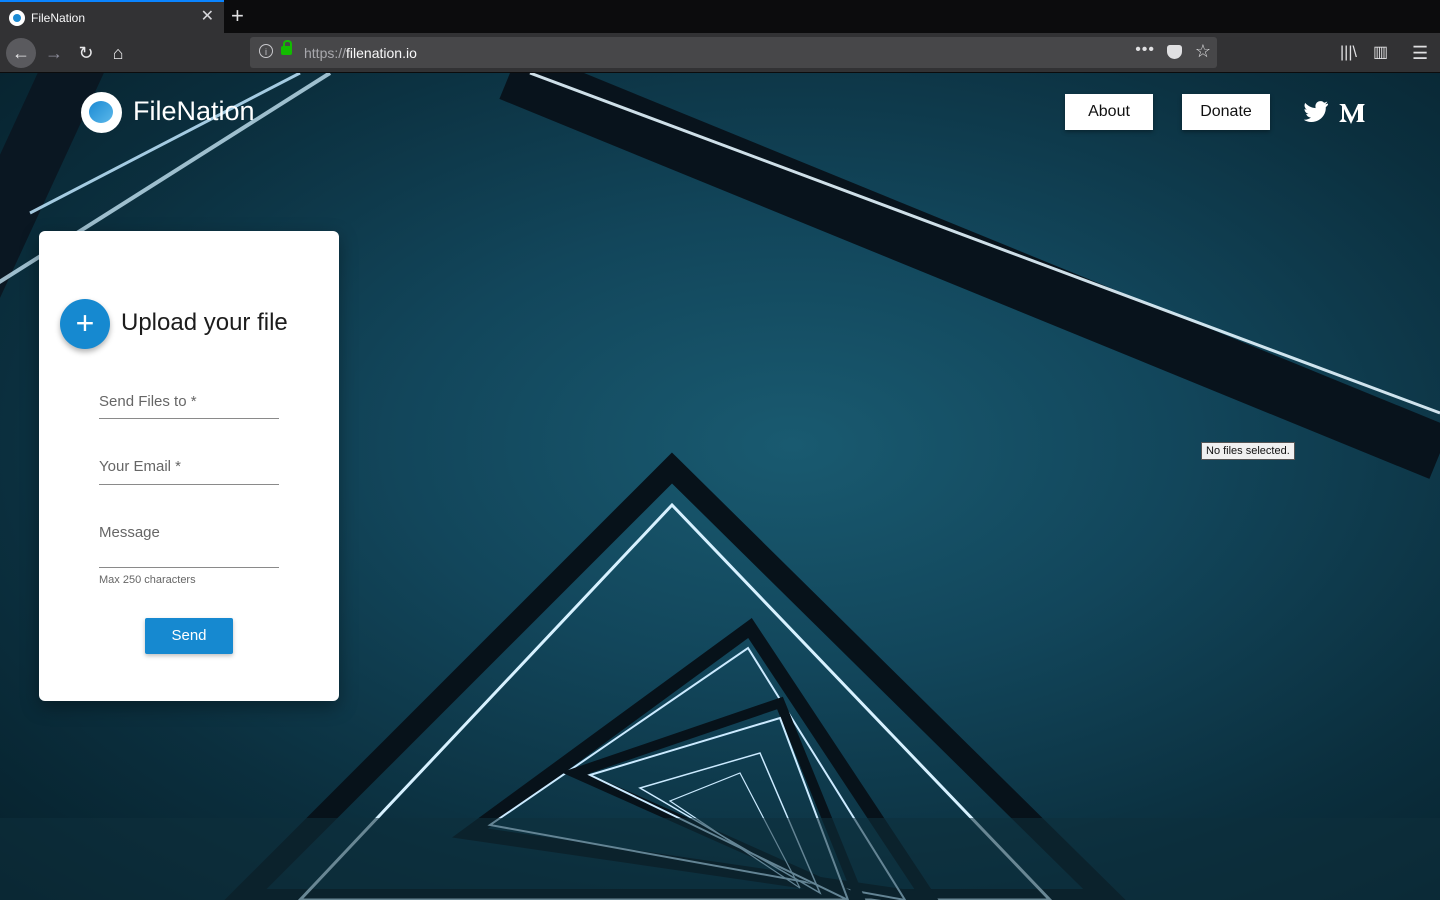  What do you see at coordinates (189, 545) in the screenshot?
I see `message-field: Message` at bounding box center [189, 545].